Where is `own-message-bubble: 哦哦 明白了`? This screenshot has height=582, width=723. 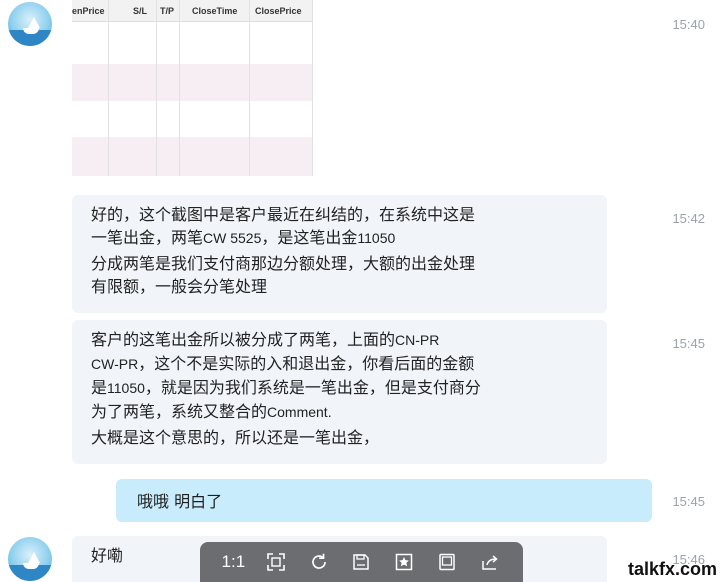 own-message-bubble: 哦哦 明白了 is located at coordinates (384, 500).